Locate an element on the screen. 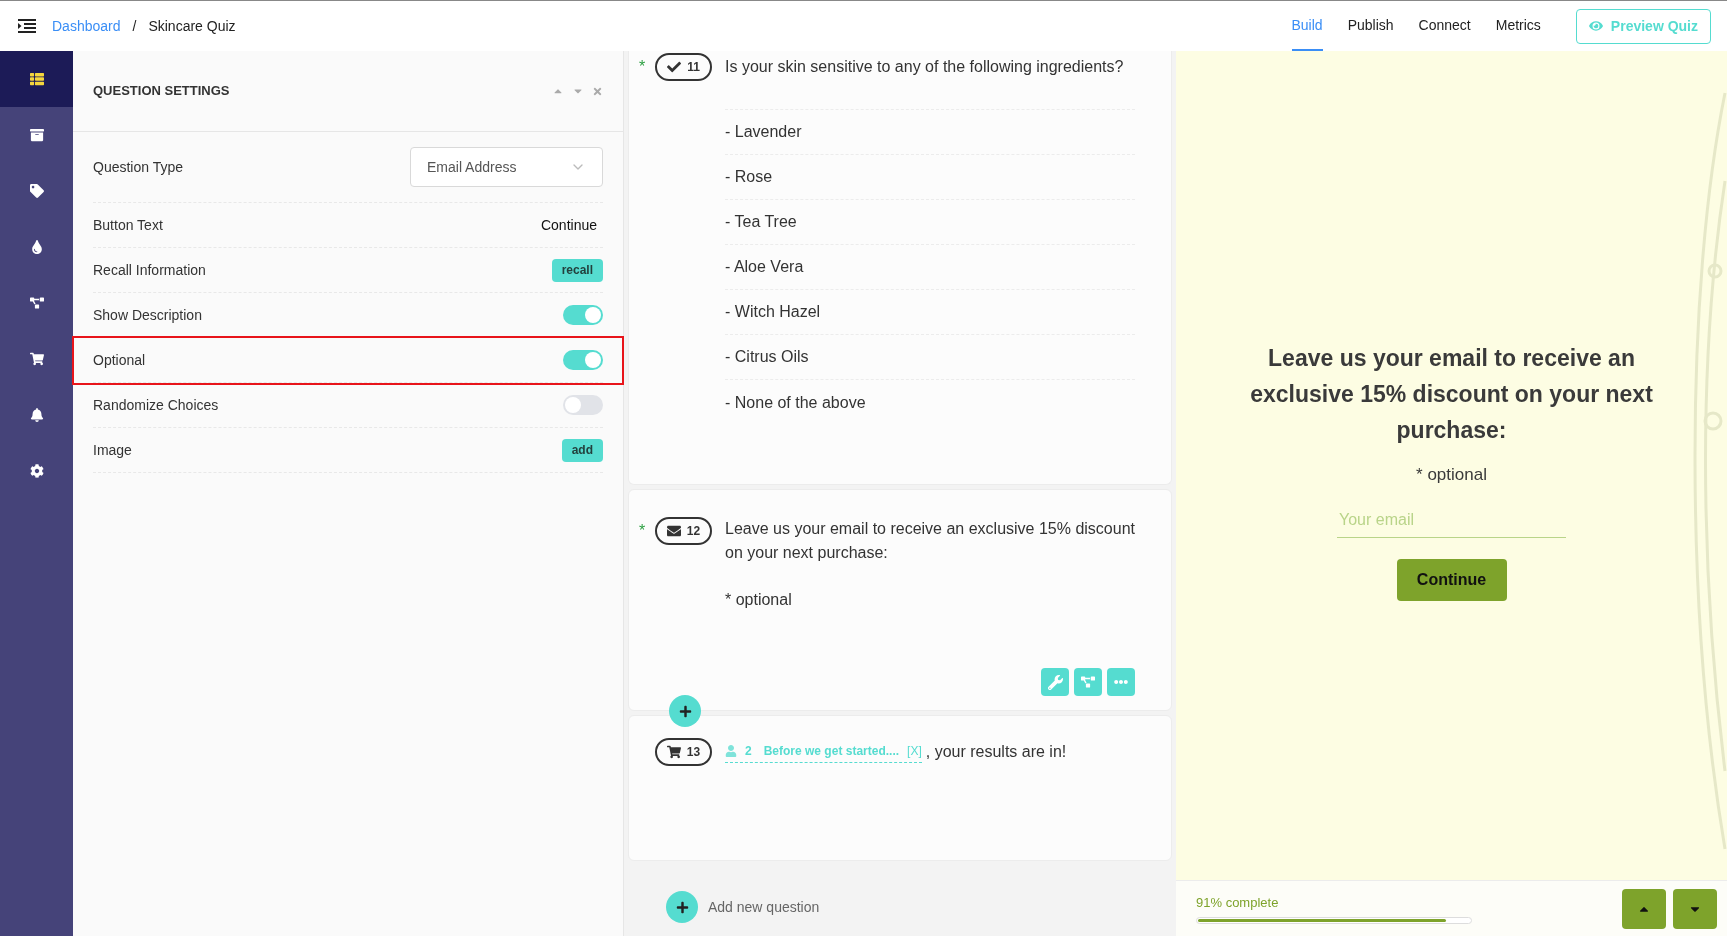  answer-option: - Witch Hazel is located at coordinates (773, 312).